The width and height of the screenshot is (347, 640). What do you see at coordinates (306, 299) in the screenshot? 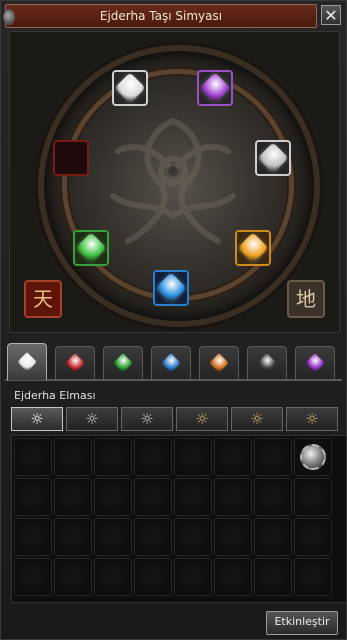
I see `earth-seal: 地` at bounding box center [306, 299].